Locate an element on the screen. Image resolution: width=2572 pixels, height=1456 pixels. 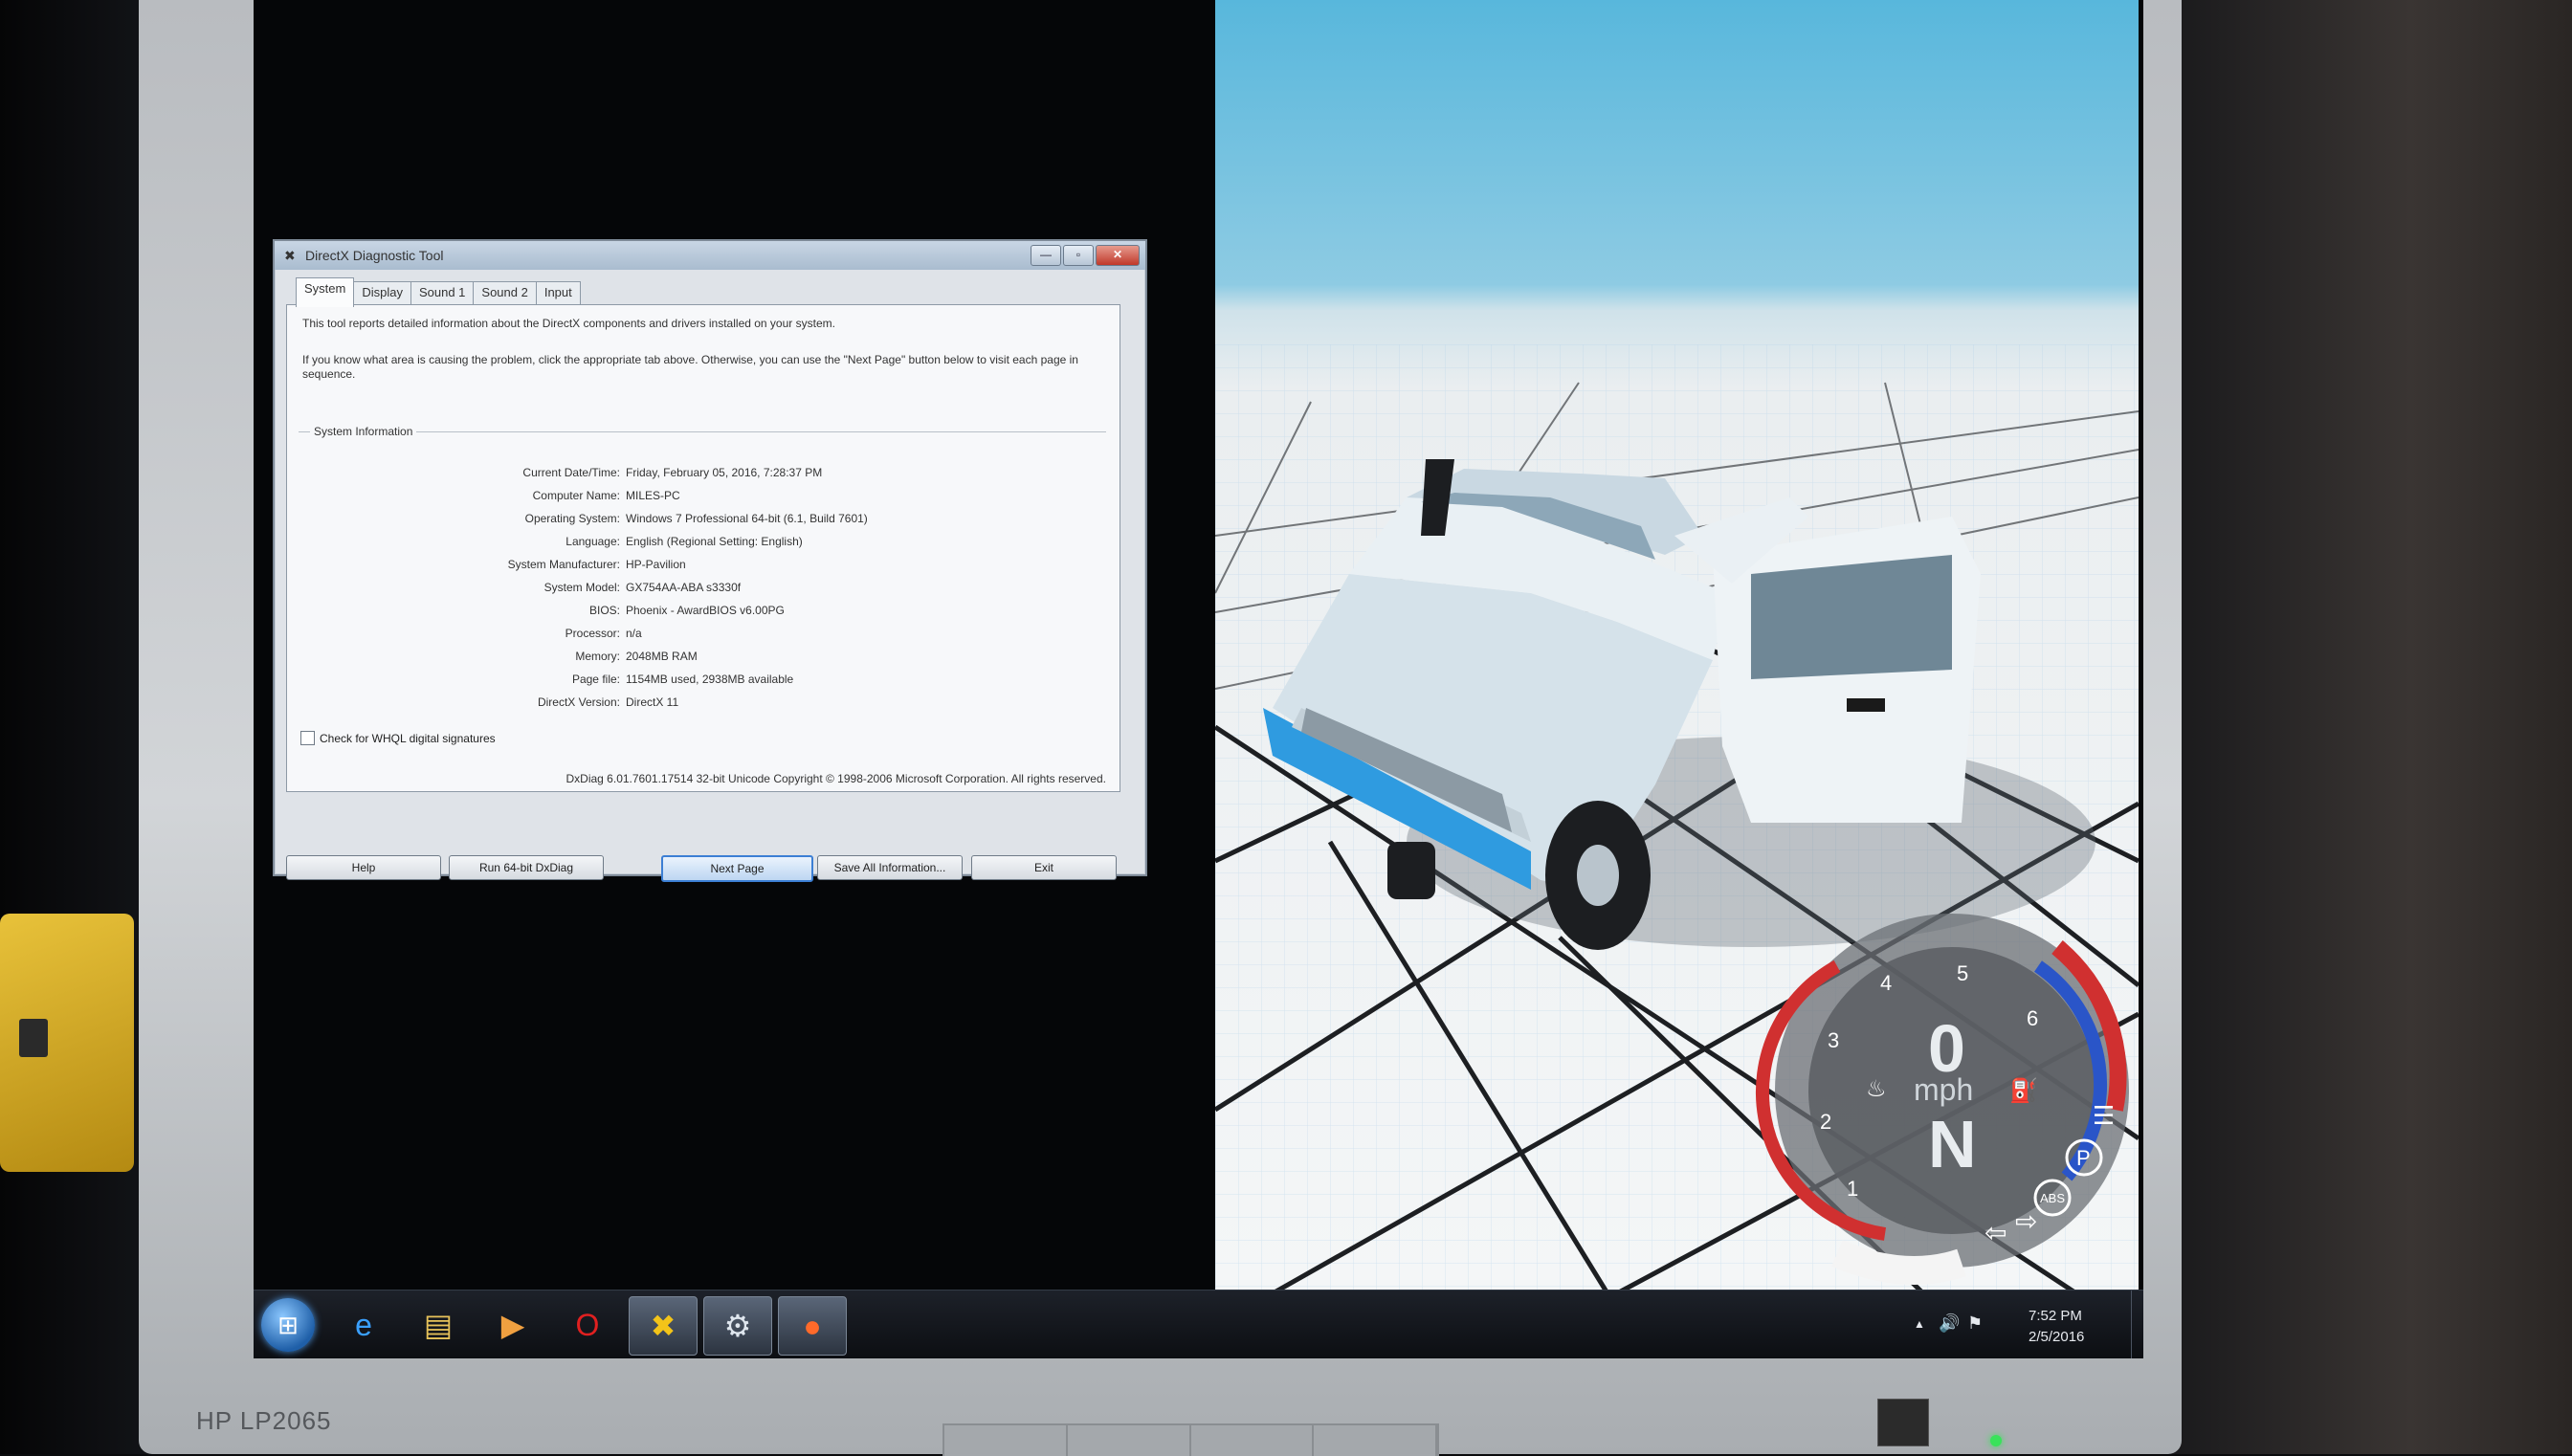
tab-input: Input is located at coordinates (558, 294).